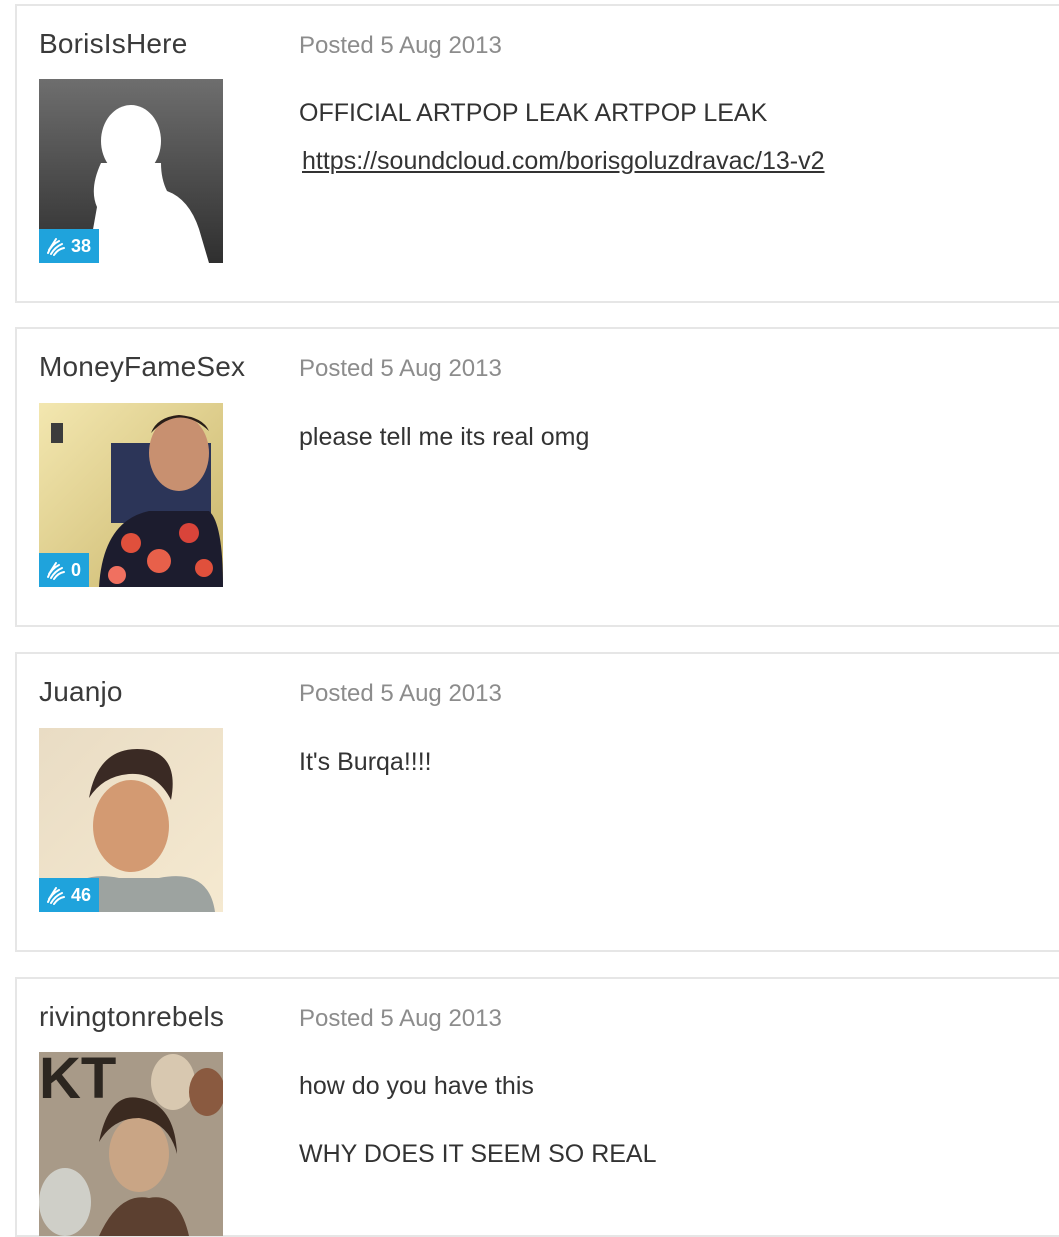 Image resolution: width=1059 pixels, height=1237 pixels. Describe the element at coordinates (69, 895) in the screenshot. I see `reputation-badge: 46` at that location.